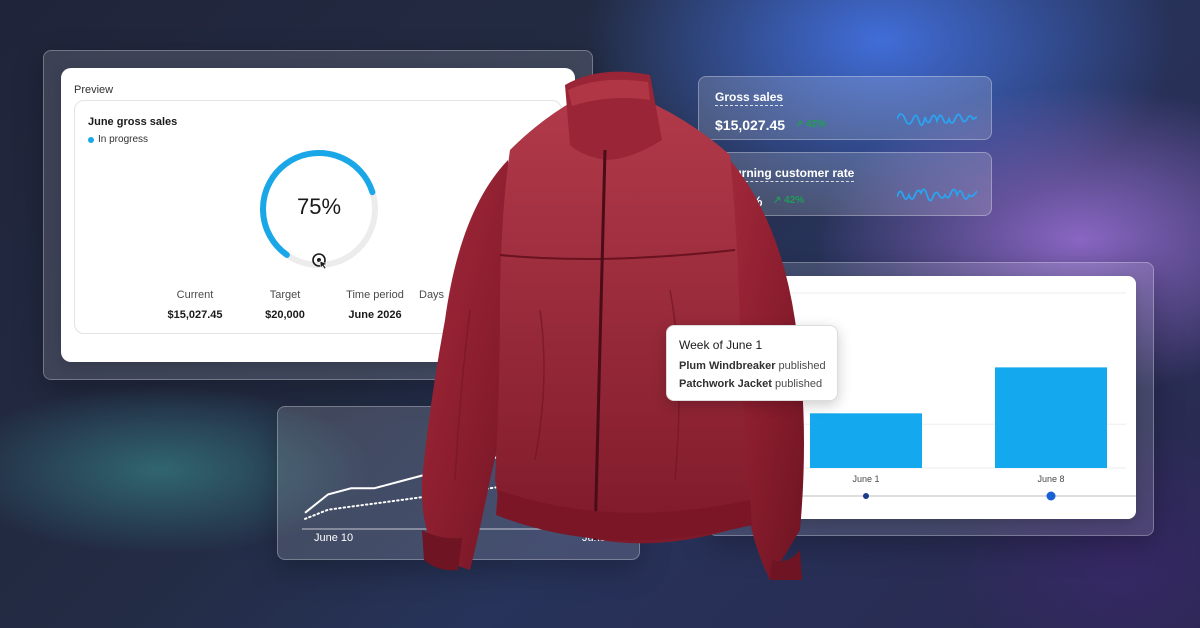 Image resolution: width=1200 pixels, height=628 pixels. Describe the element at coordinates (94, 90) in the screenshot. I see `preview-label: Preview` at that location.